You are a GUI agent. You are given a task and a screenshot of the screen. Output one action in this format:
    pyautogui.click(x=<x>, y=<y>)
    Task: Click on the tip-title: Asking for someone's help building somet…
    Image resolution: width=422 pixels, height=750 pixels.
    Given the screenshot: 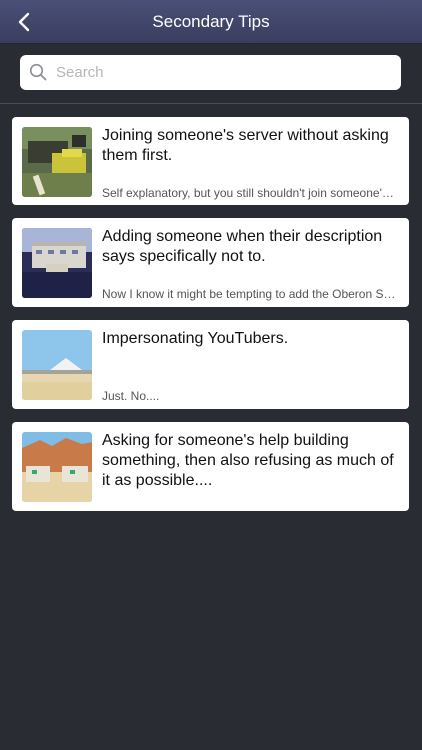 What is the action you would take?
    pyautogui.click(x=248, y=460)
    